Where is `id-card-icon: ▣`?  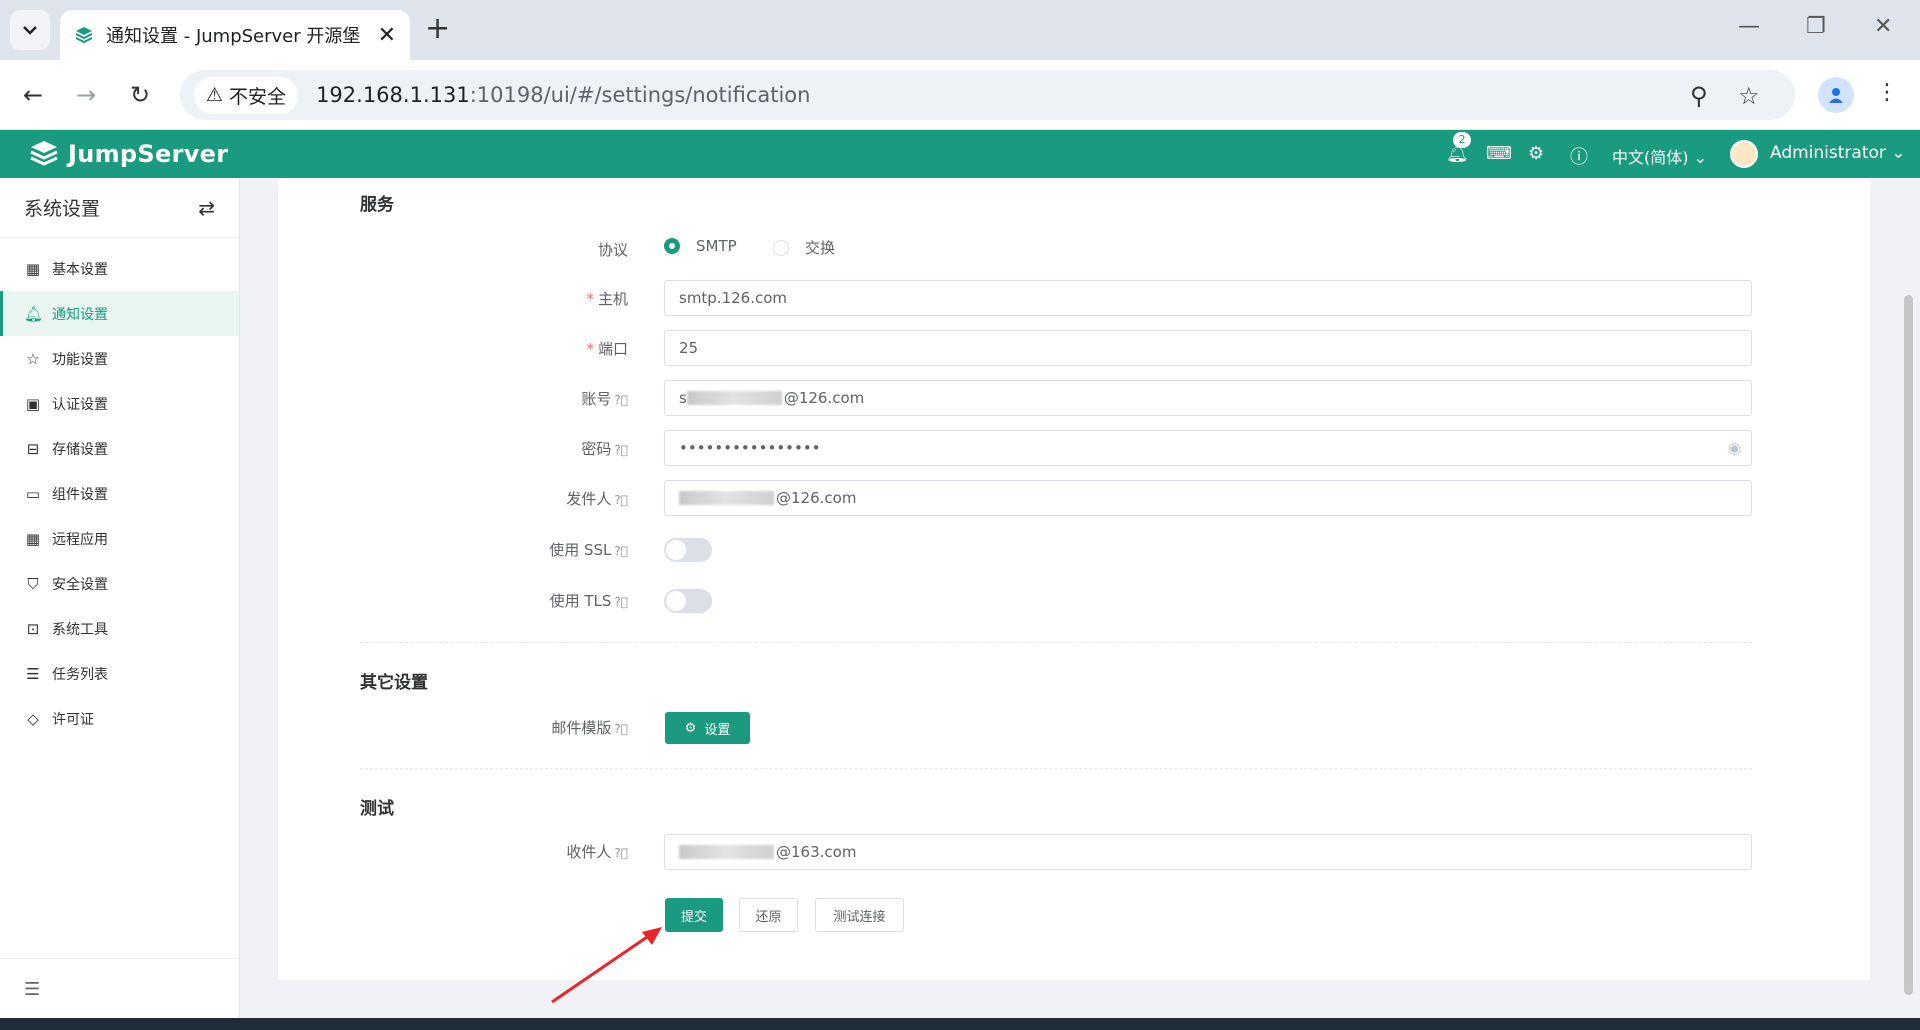
id-card-icon: ▣ is located at coordinates (33, 403).